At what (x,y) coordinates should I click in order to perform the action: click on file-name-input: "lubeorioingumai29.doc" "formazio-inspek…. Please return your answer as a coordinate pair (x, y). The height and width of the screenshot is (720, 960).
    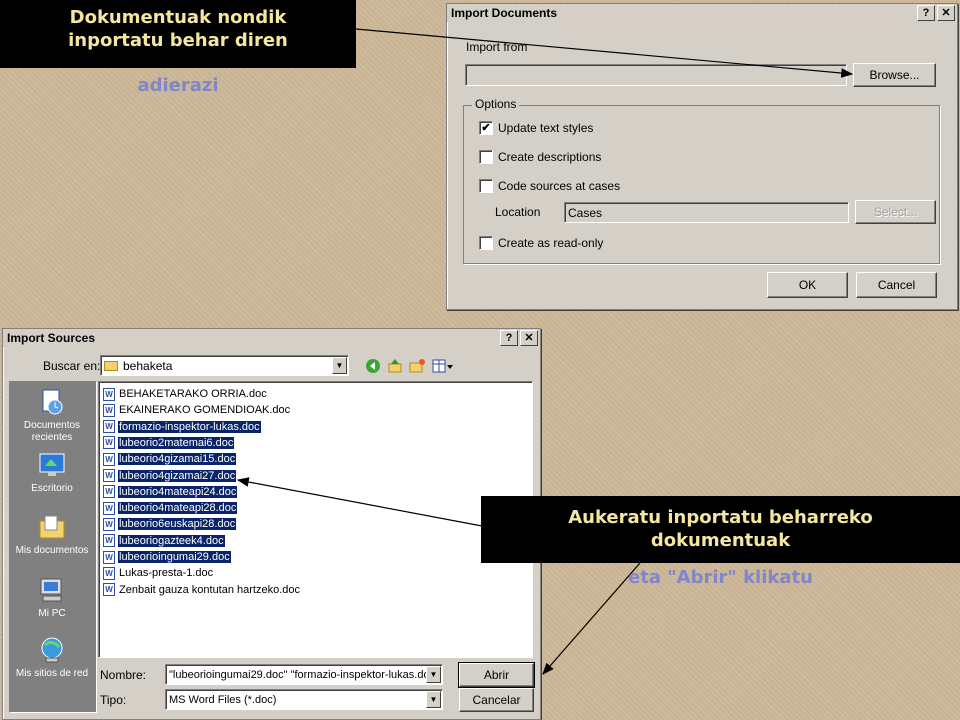
    Looking at the image, I should click on (304, 674).